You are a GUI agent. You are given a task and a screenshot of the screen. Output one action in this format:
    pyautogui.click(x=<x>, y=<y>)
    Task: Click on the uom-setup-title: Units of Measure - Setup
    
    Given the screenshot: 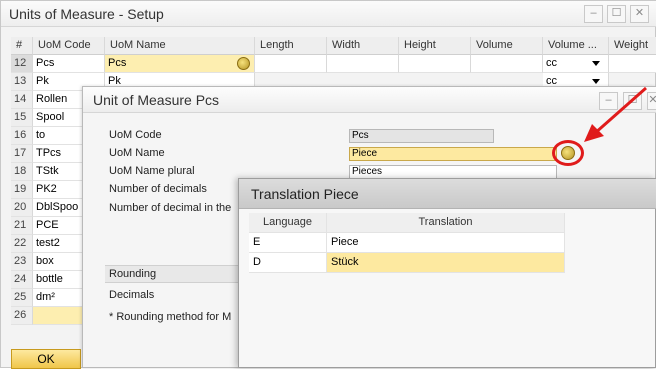 What is the action you would take?
    pyautogui.click(x=86, y=14)
    